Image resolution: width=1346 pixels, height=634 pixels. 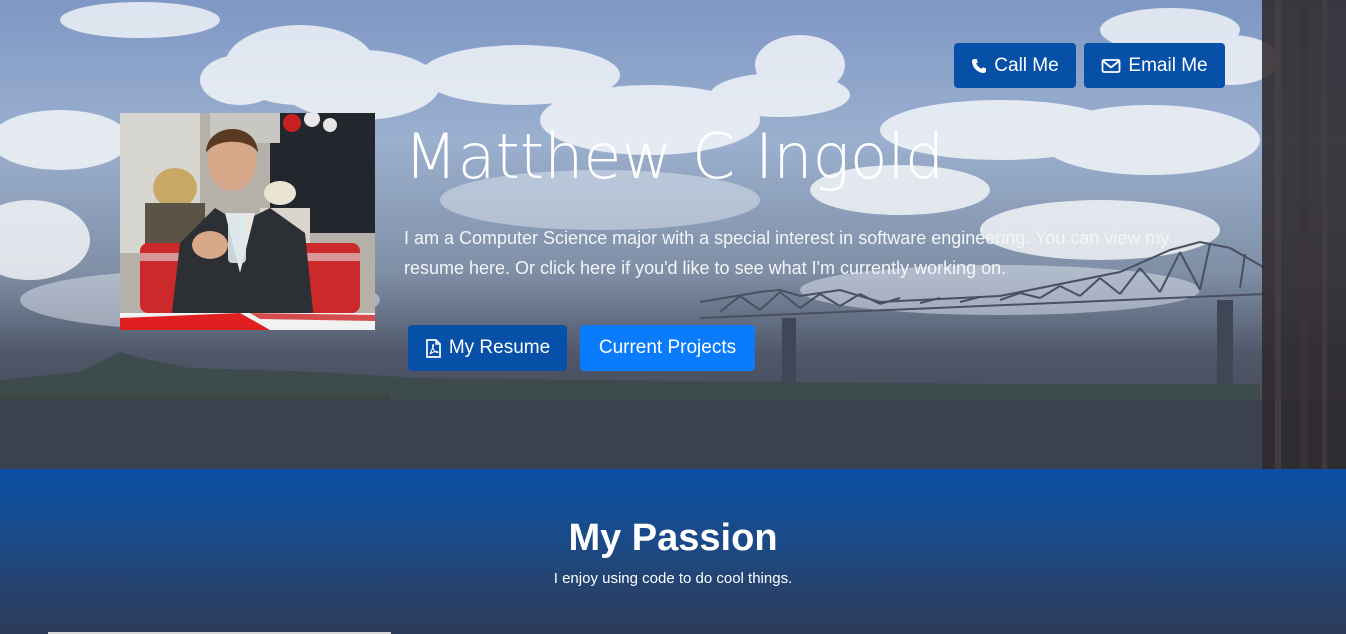 What do you see at coordinates (499, 347) in the screenshot?
I see `my-resume-label: My Resume` at bounding box center [499, 347].